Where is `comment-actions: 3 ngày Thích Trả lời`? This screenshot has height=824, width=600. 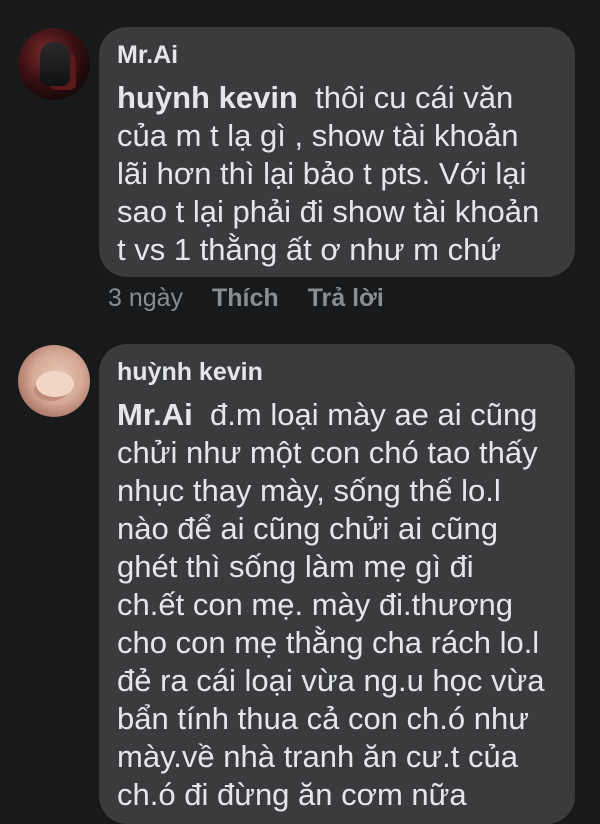 comment-actions: 3 ngày Thích Trả lời is located at coordinates (257, 298).